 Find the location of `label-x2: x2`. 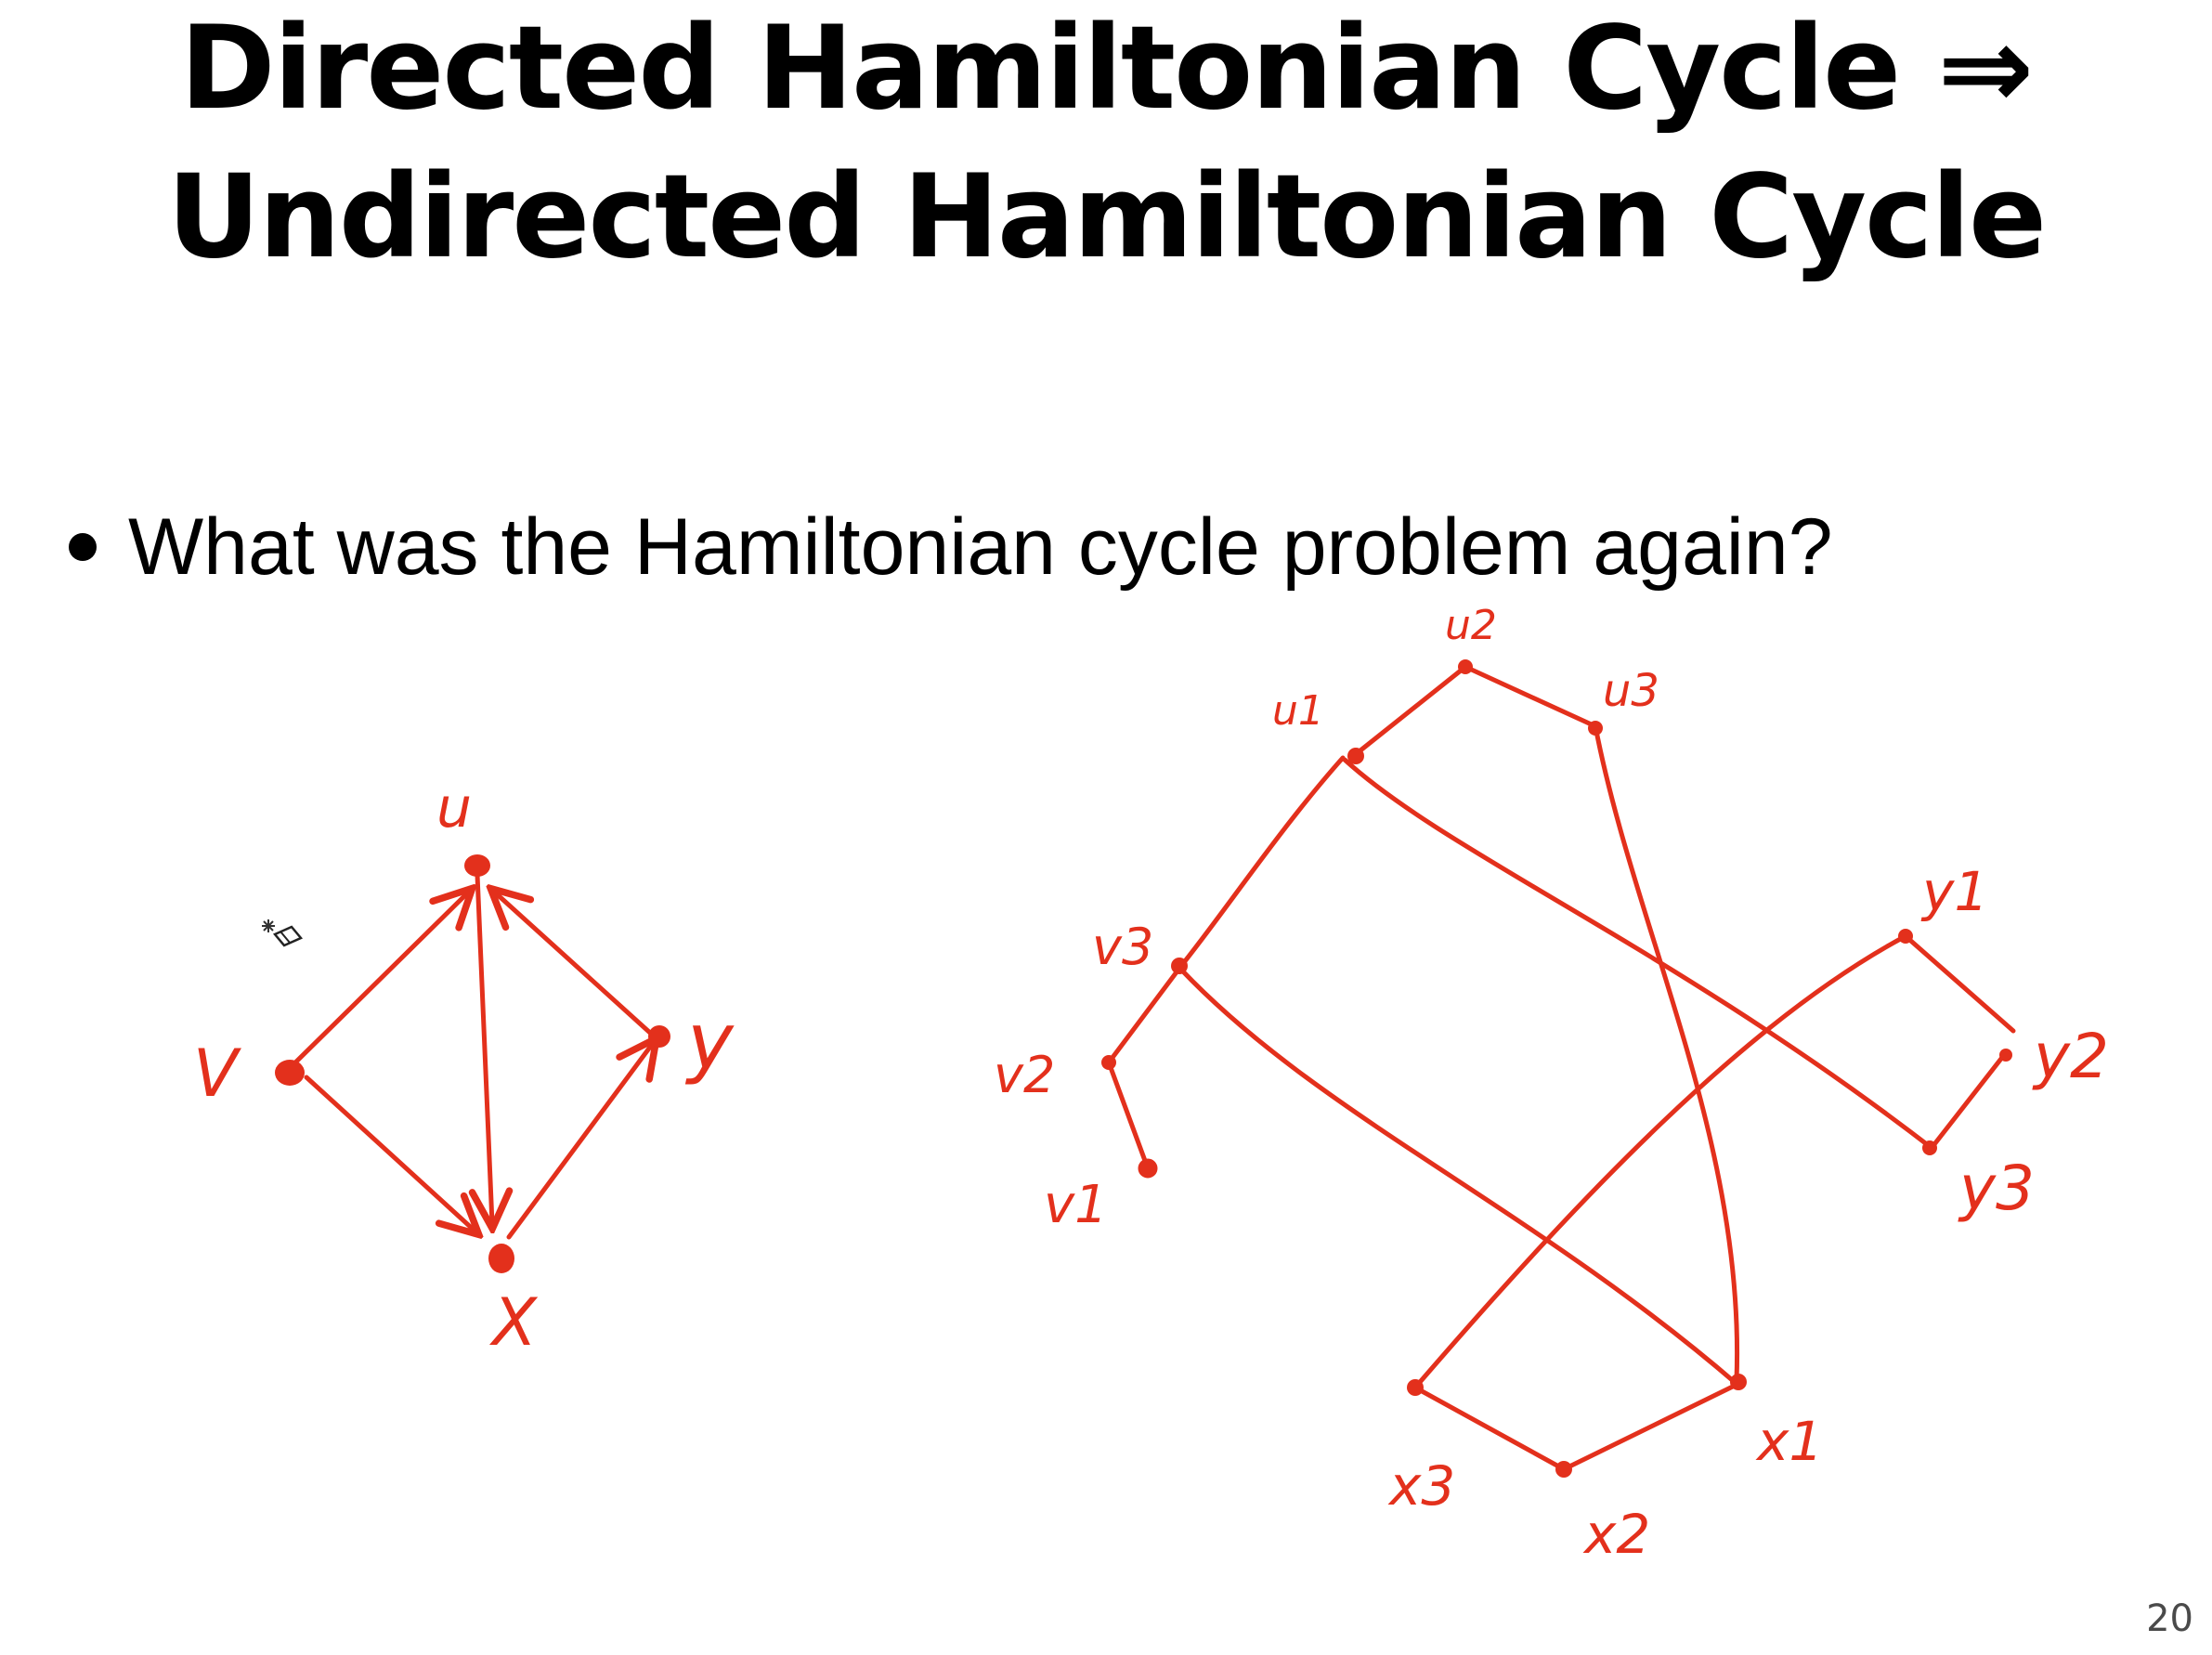

label-x2: x2 is located at coordinates (1616, 1535).